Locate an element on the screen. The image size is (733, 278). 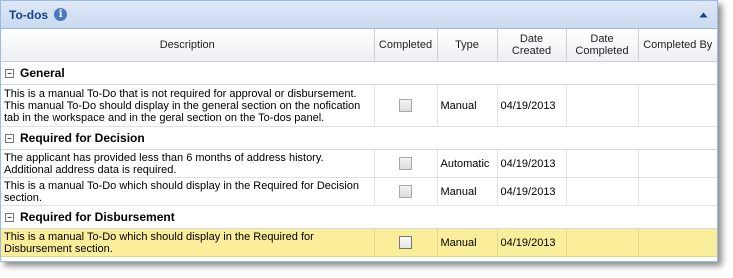
column-header-date-created-label: Date Created is located at coordinates (531, 45).